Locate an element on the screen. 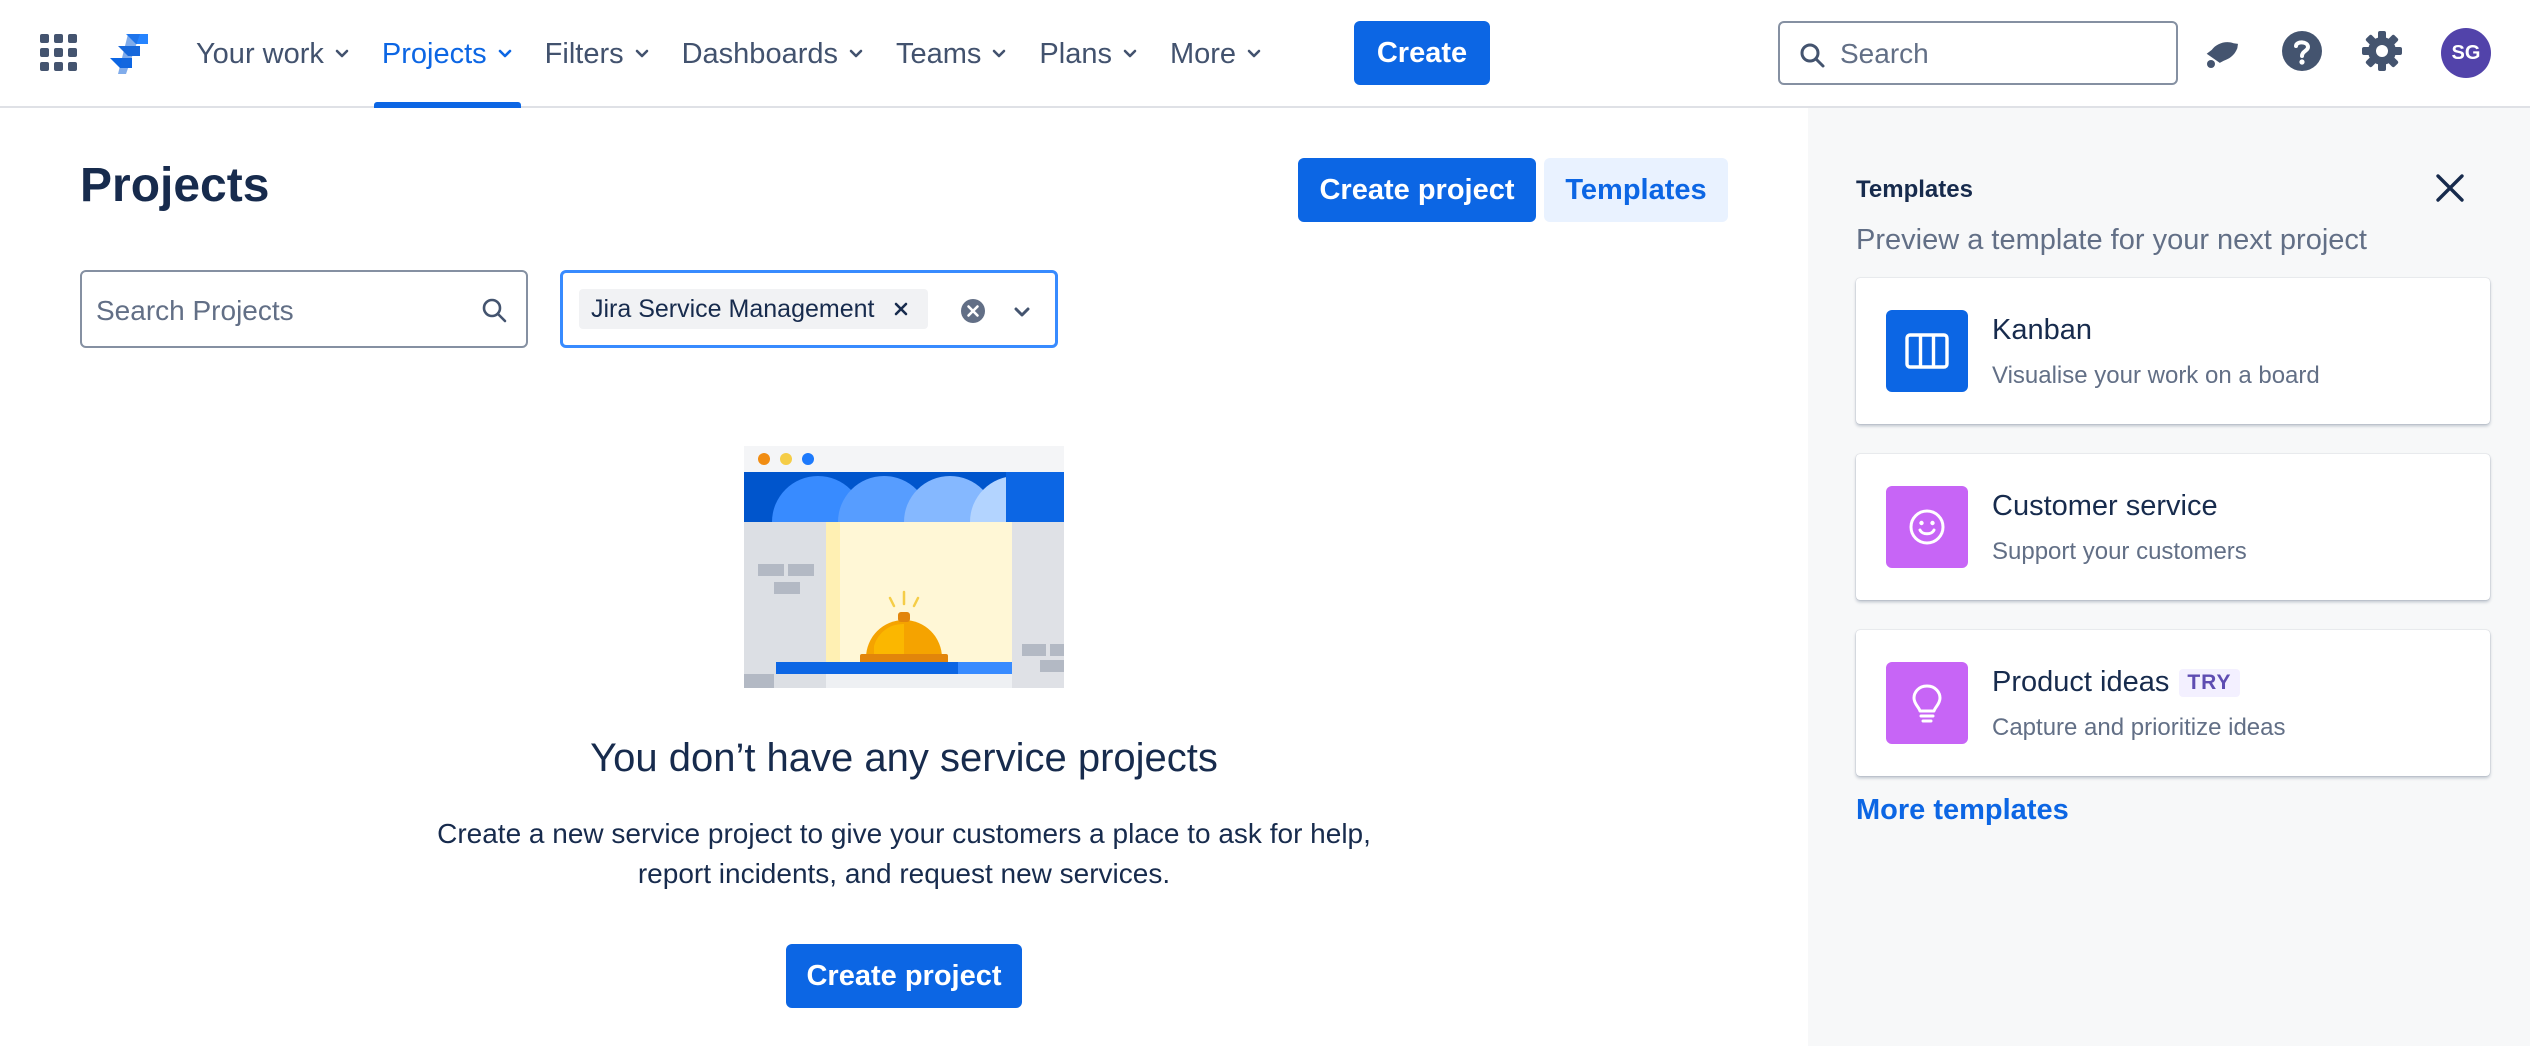 This screenshot has width=2530, height=1046. nav-item-projects: Projects is located at coordinates (447, 54).